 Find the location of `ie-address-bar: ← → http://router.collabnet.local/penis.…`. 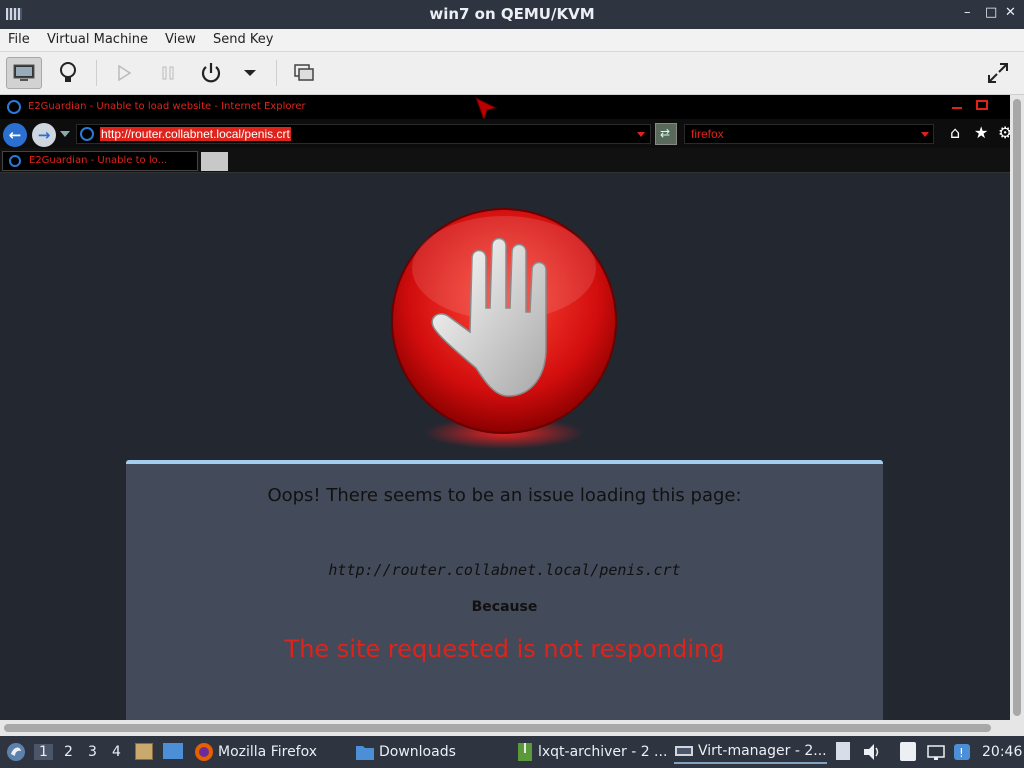

ie-address-bar: ← → http://router.collabnet.local/penis.… is located at coordinates (505, 133).